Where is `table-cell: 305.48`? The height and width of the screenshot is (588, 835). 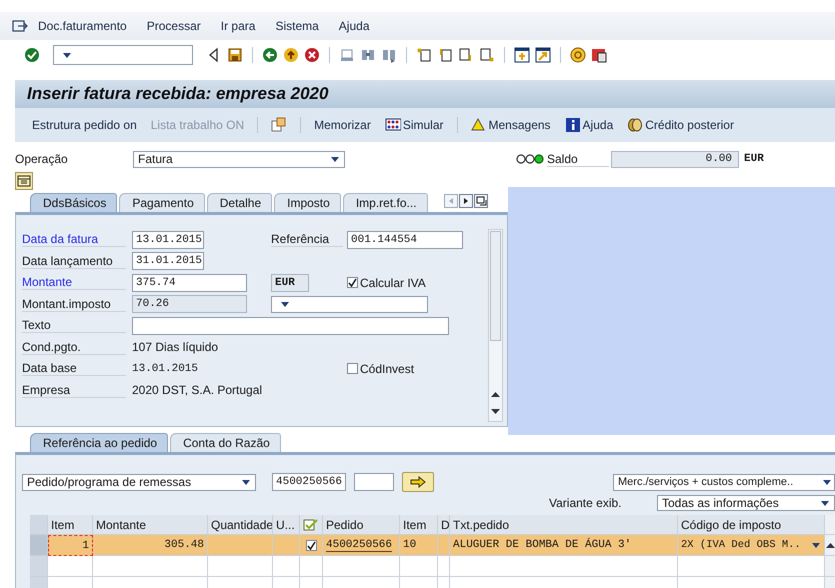
table-cell: 305.48 is located at coordinates (150, 545).